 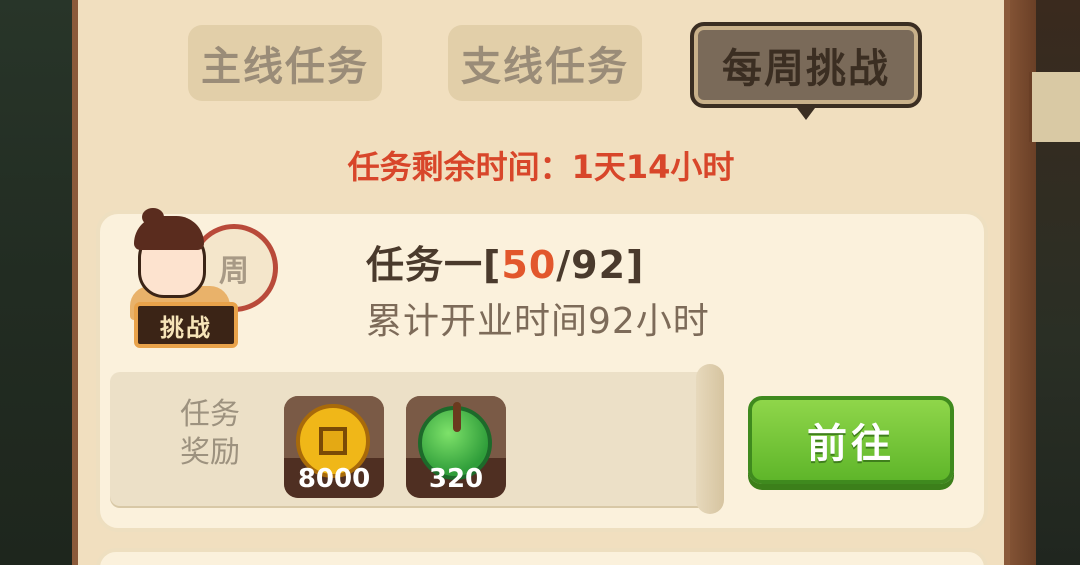 I want to click on task-progress-current: 50, so click(x=529, y=265).